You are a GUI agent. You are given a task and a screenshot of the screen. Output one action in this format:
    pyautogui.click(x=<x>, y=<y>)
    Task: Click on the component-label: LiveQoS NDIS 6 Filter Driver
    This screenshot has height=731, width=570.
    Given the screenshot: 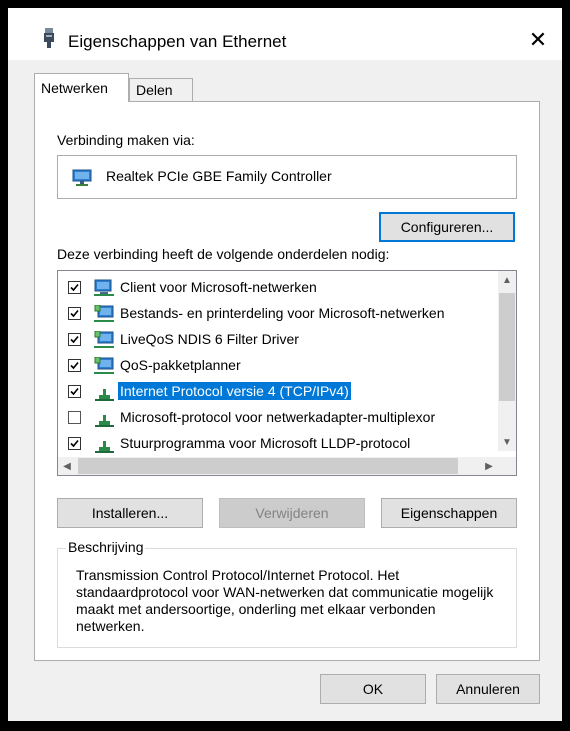 What is the action you would take?
    pyautogui.click(x=209, y=339)
    